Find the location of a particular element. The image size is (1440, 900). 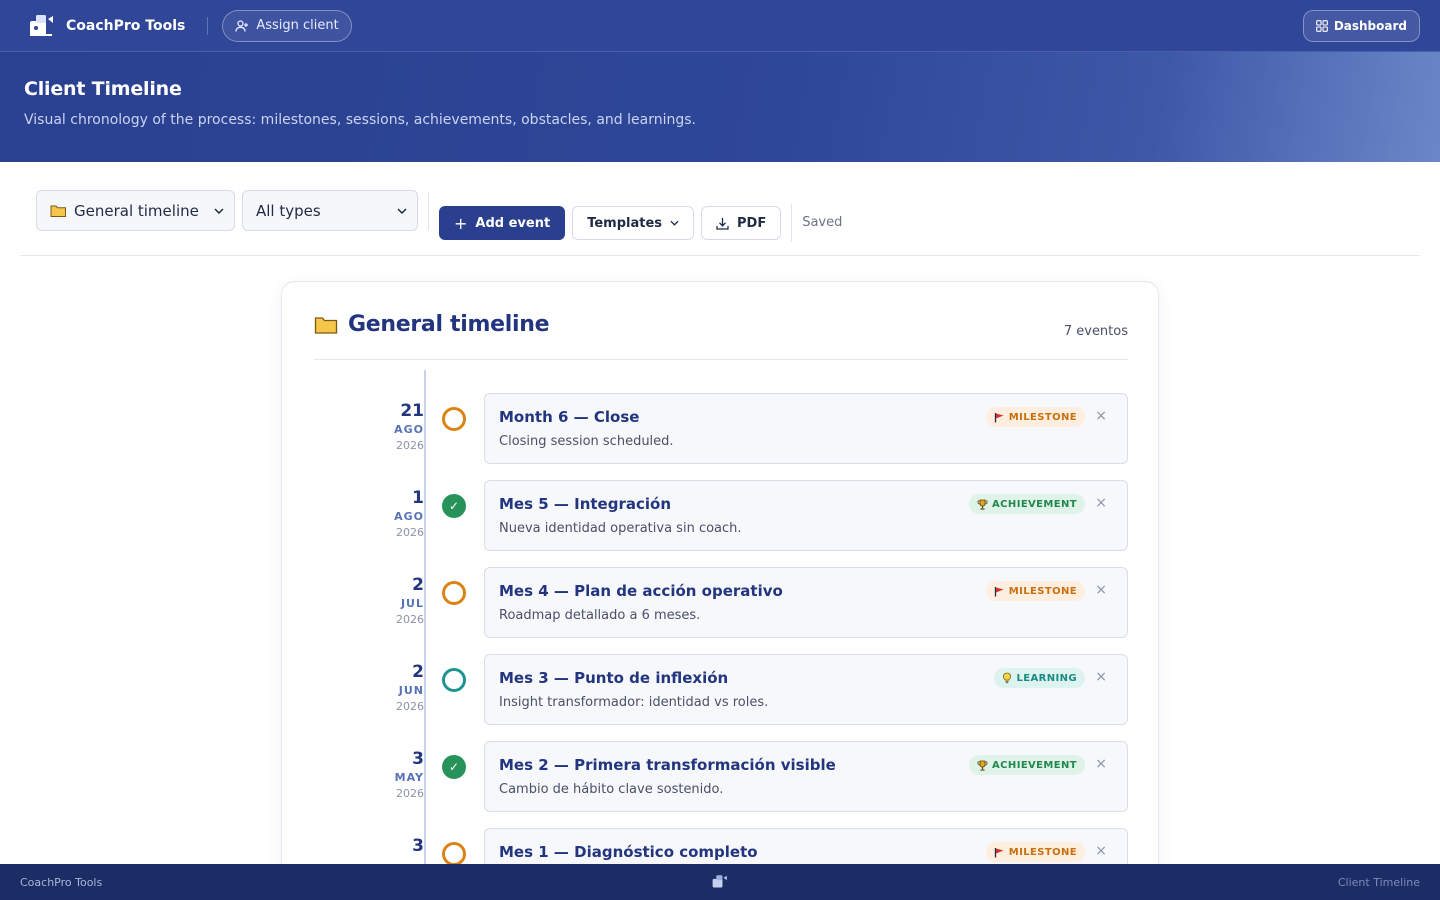

card-header: General timeline 7 eventos is located at coordinates (721, 336).